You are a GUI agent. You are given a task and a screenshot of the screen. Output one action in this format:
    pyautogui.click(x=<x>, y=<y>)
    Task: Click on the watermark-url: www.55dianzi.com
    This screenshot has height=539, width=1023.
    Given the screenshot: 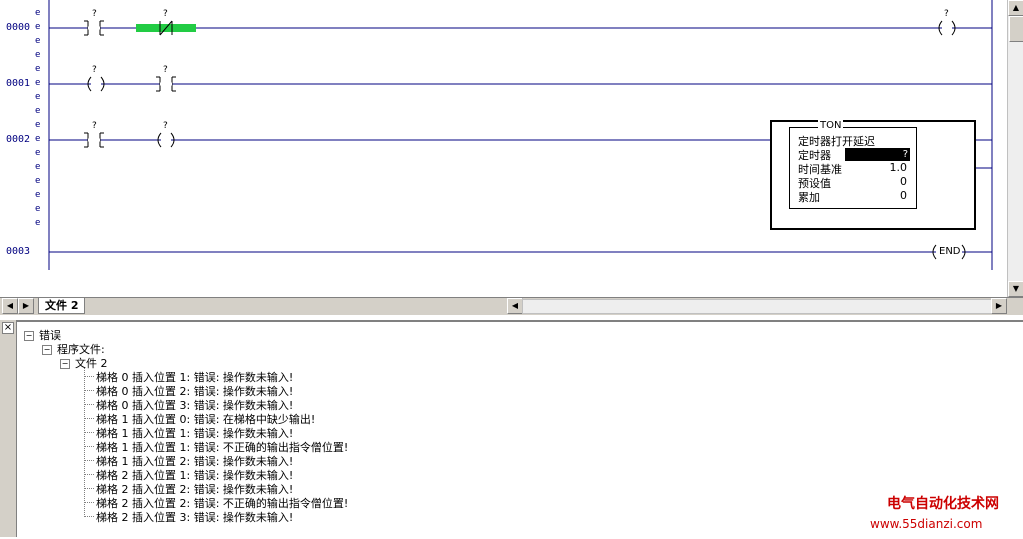 What is the action you would take?
    pyautogui.click(x=926, y=524)
    